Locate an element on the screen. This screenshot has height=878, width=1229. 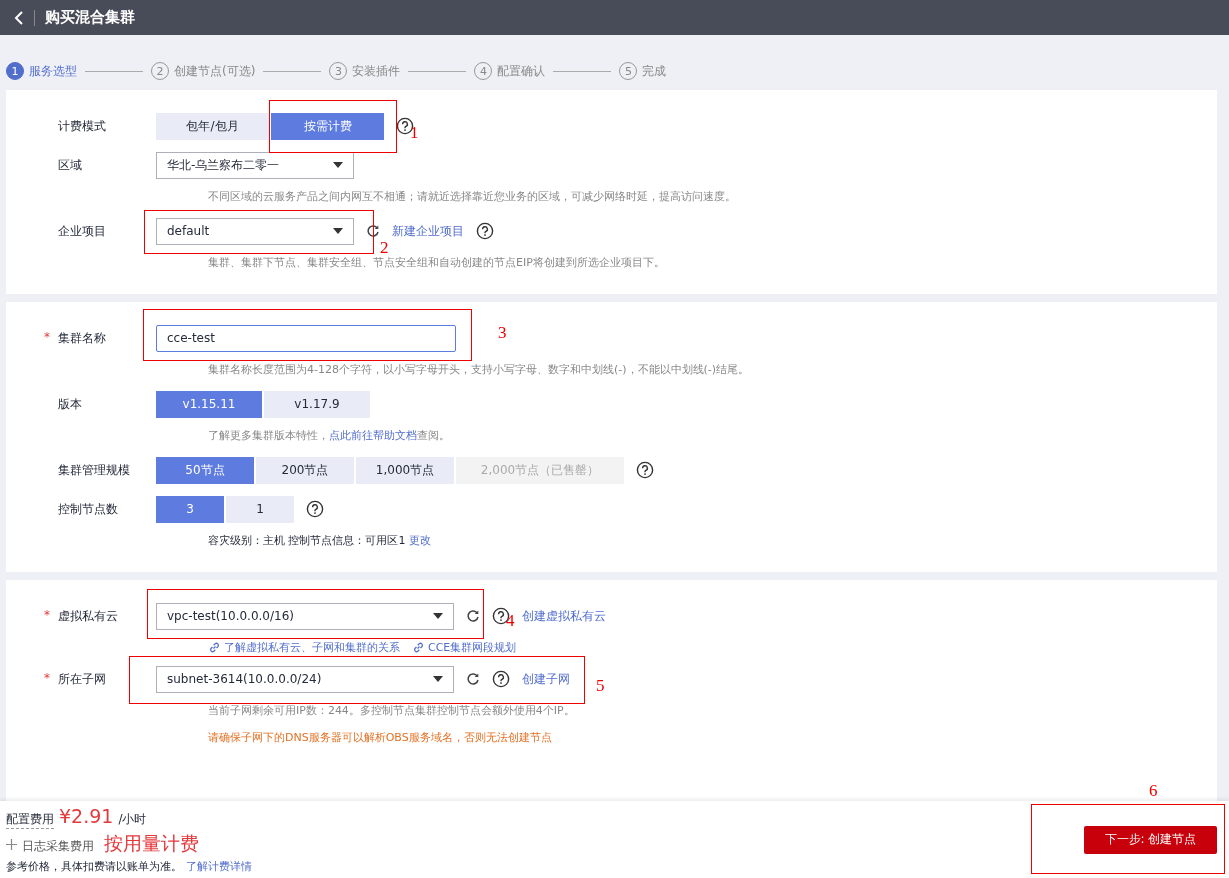
dropdown: default is located at coordinates (255, 231).